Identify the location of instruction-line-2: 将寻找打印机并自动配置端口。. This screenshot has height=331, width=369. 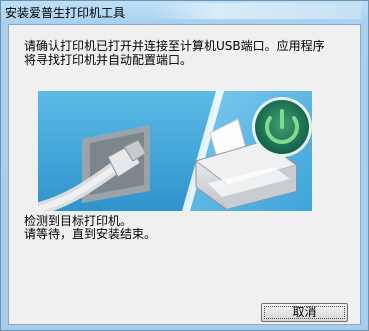
(108, 60).